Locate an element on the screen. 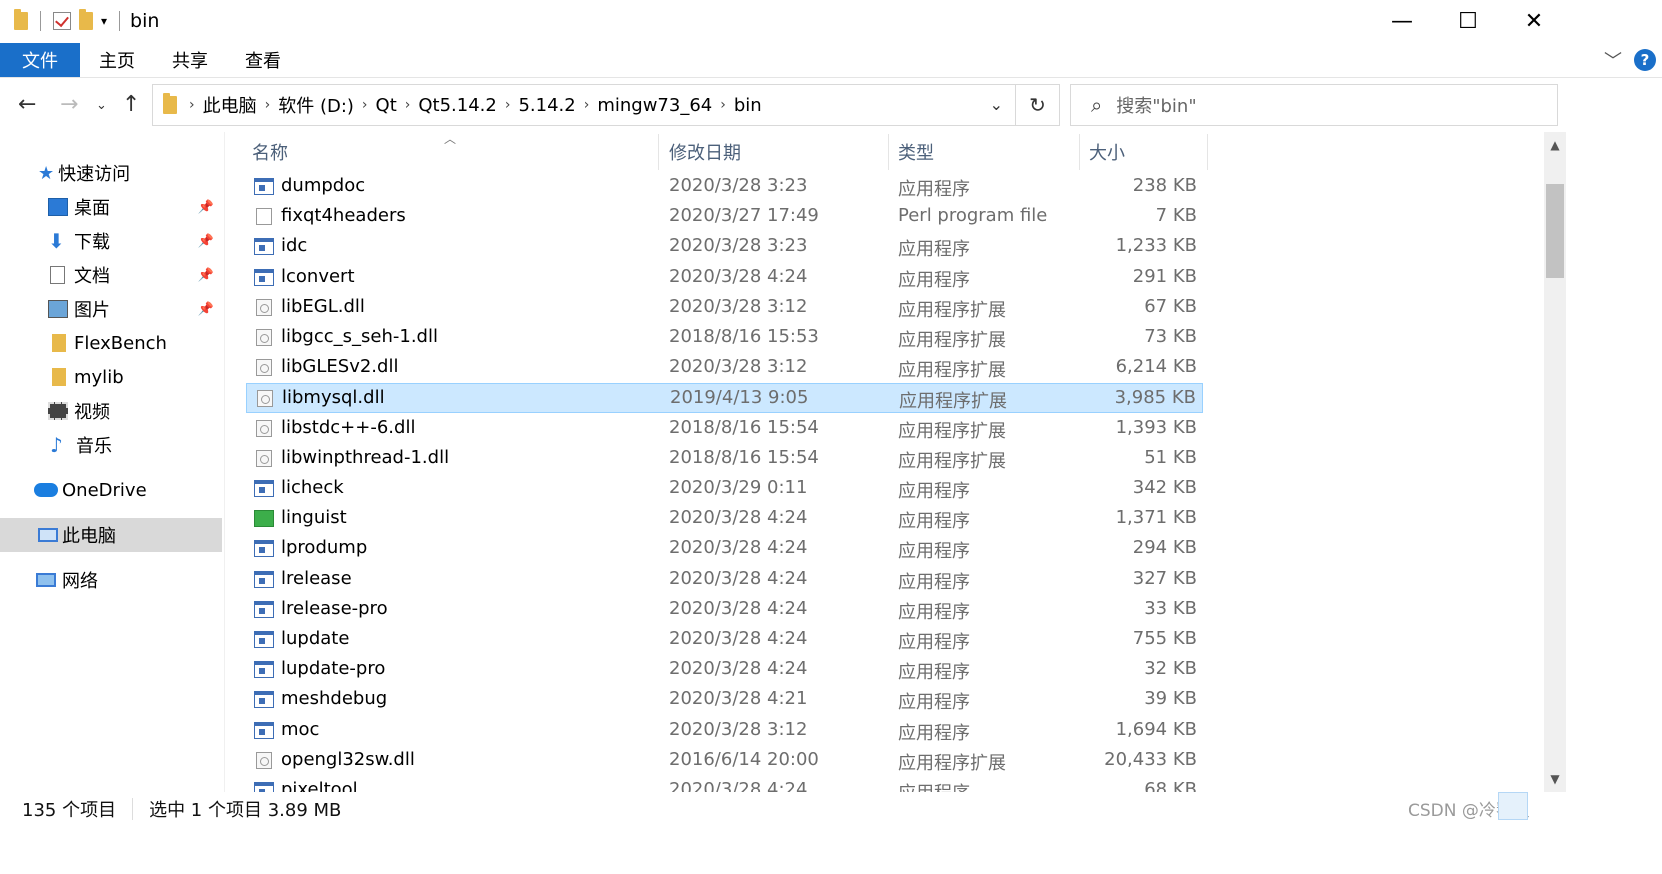 The width and height of the screenshot is (1662, 874). nav-item-documents: 文档 📌 is located at coordinates (111, 275).